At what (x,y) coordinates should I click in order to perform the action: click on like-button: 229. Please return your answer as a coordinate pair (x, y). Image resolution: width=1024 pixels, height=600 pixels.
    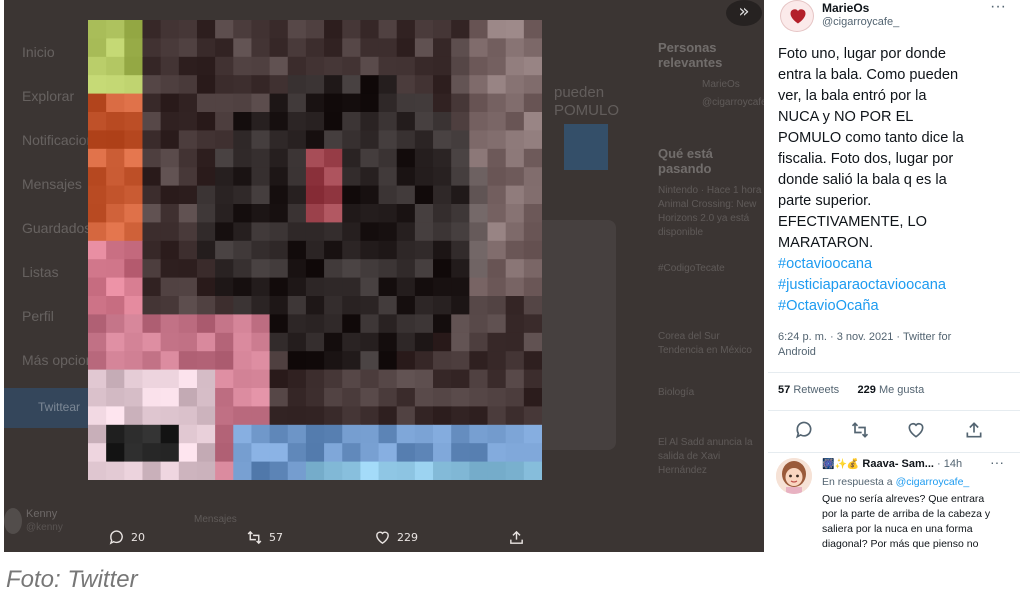
    Looking at the image, I should click on (396, 537).